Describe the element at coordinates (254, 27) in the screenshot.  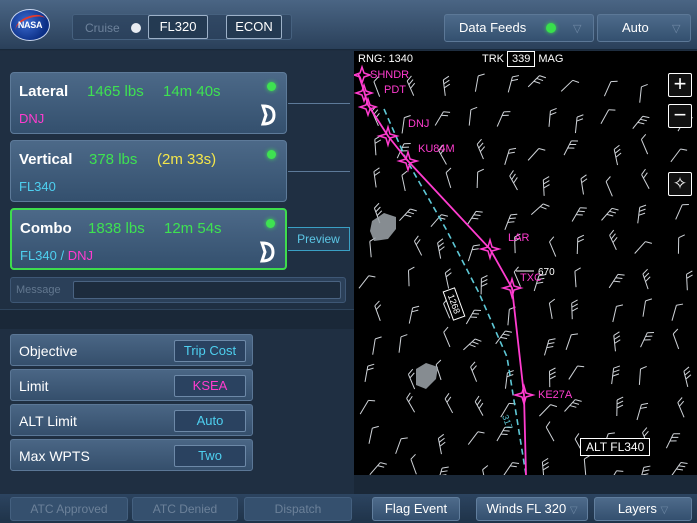
I see `speed-mode-field: ECON` at that location.